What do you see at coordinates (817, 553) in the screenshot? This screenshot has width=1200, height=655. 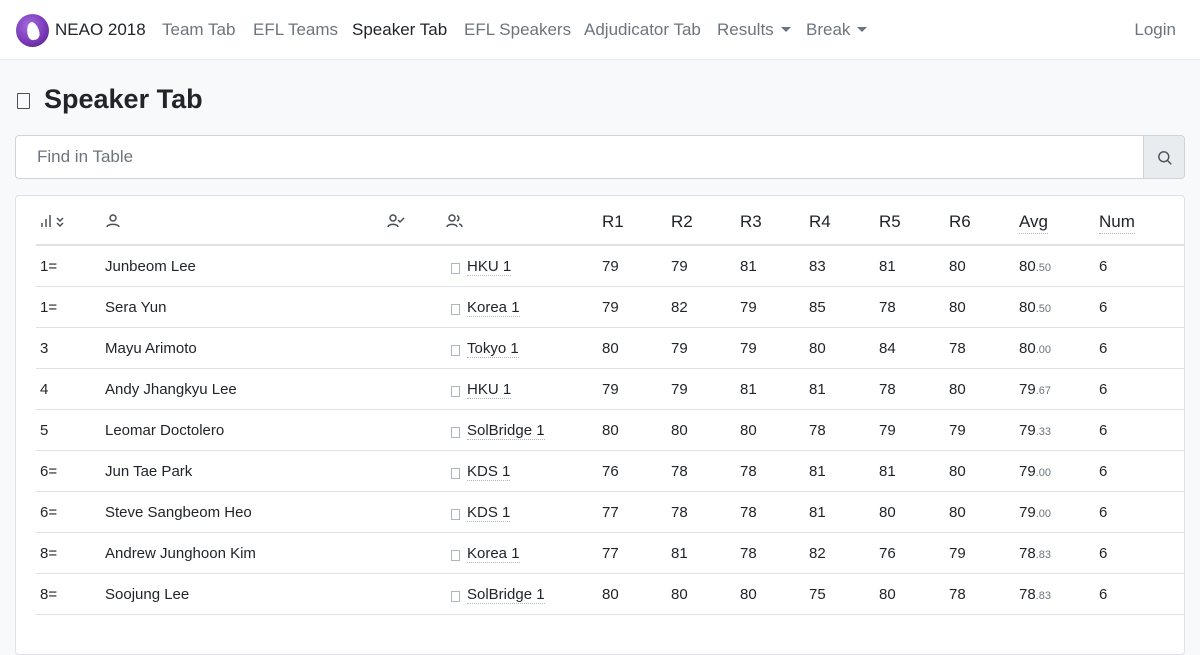 I see `round-score-r4: 82` at bounding box center [817, 553].